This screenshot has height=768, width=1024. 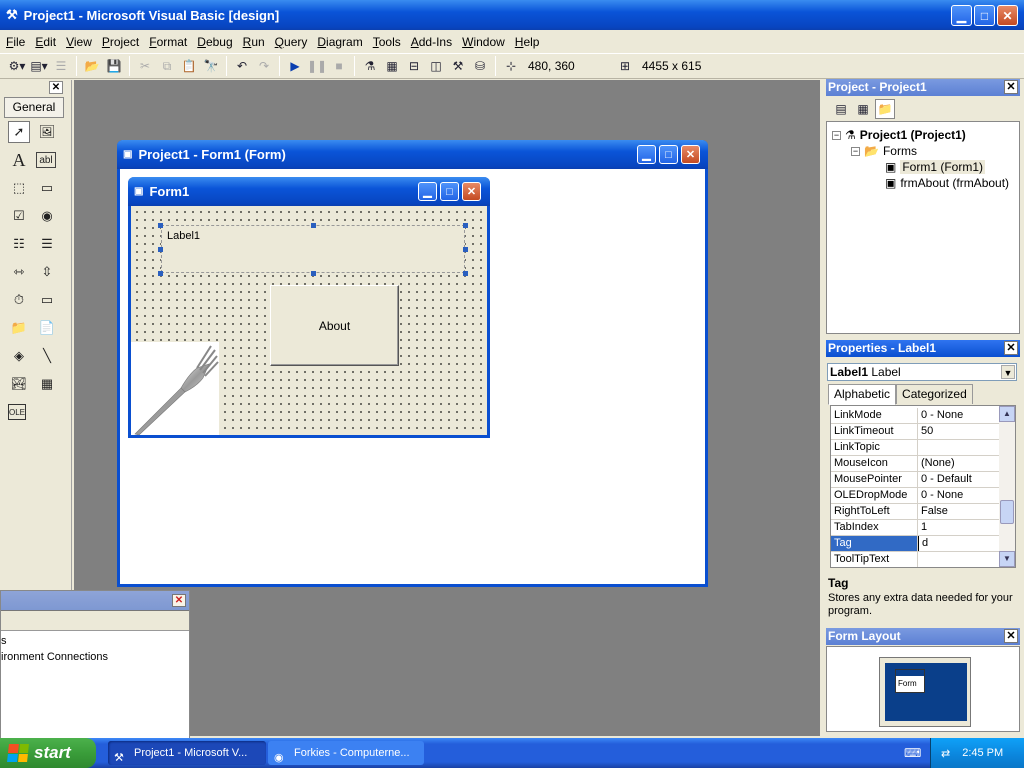 What do you see at coordinates (19, 160) in the screenshot?
I see `label-tool-icon: A` at bounding box center [19, 160].